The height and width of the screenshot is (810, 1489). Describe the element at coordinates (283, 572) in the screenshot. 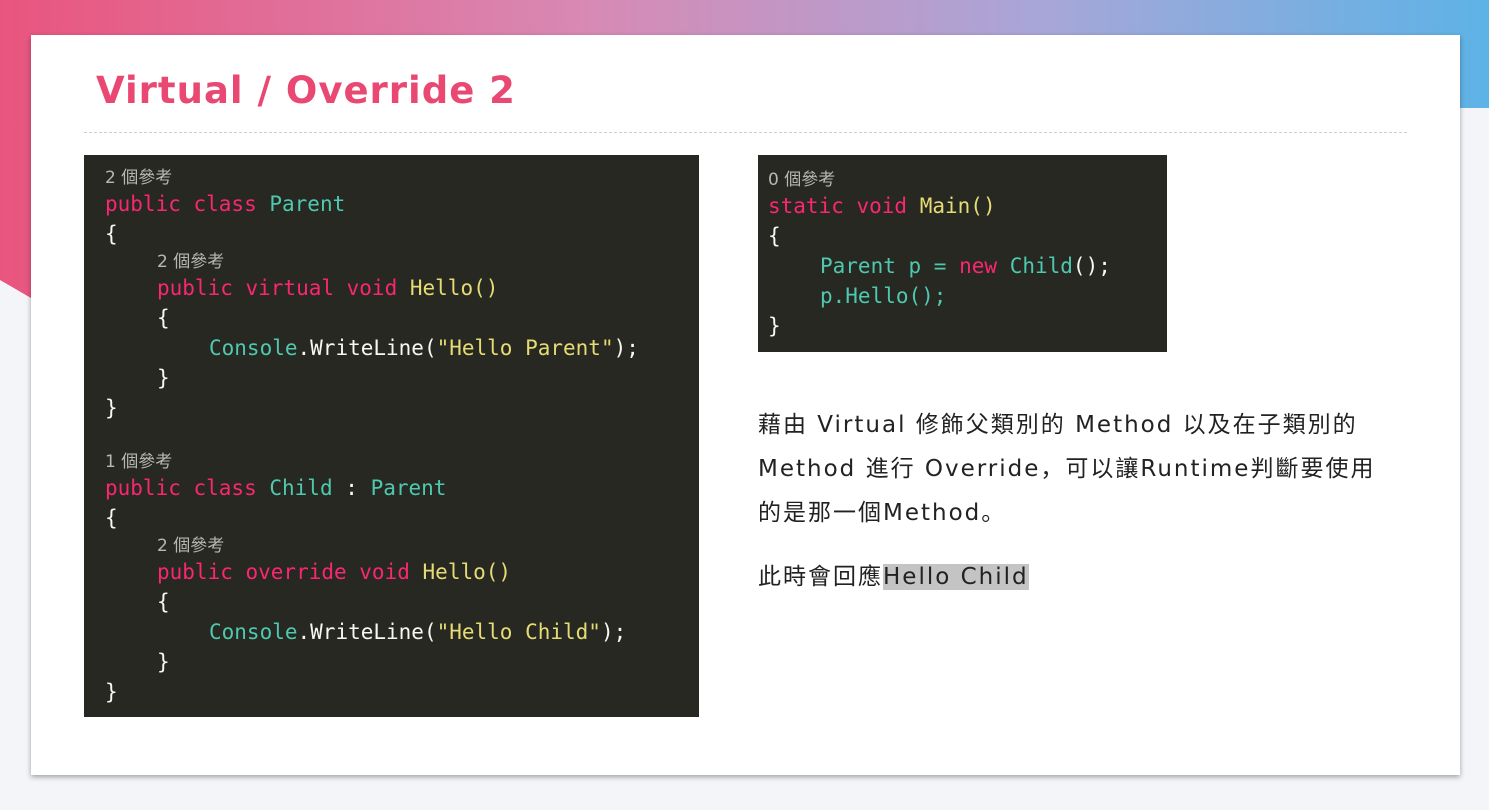

I see `code-keyword: public override void` at that location.